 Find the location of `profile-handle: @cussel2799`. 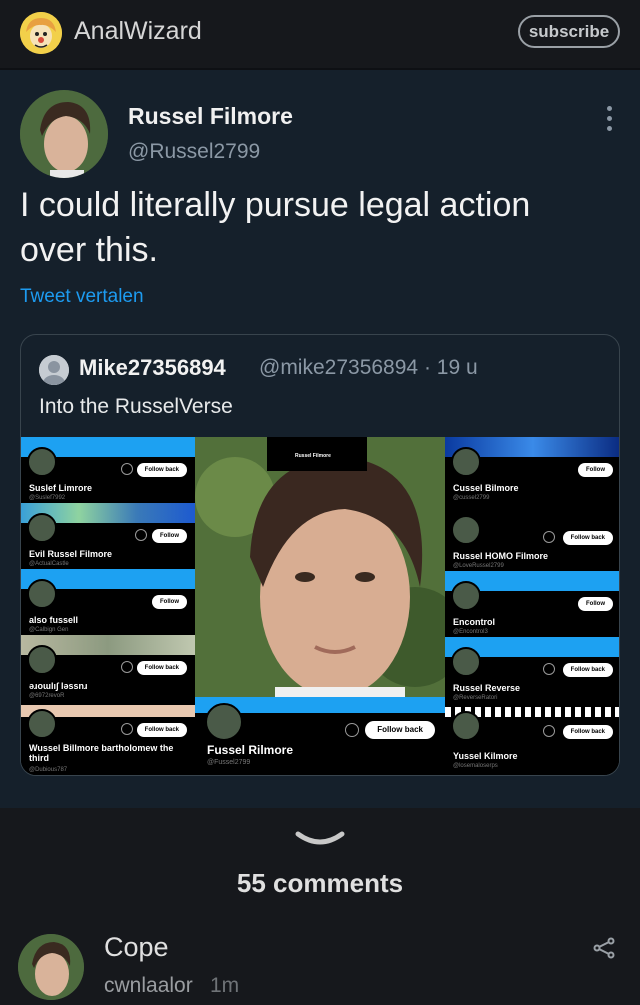

profile-handle: @cussel2799 is located at coordinates (471, 498).